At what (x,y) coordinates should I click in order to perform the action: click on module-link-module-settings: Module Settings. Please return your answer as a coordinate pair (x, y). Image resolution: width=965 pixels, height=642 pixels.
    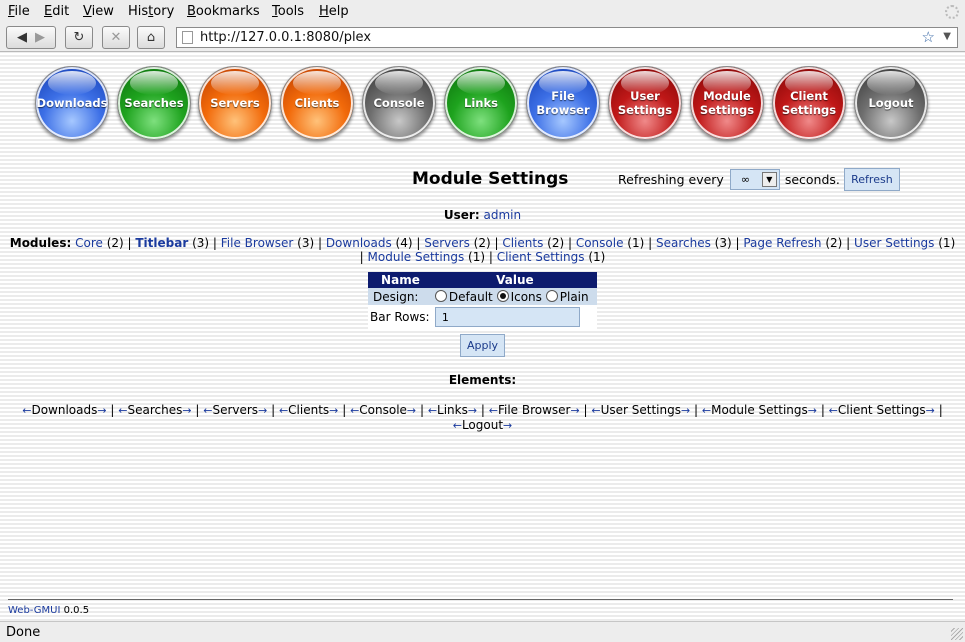
    Looking at the image, I should click on (416, 257).